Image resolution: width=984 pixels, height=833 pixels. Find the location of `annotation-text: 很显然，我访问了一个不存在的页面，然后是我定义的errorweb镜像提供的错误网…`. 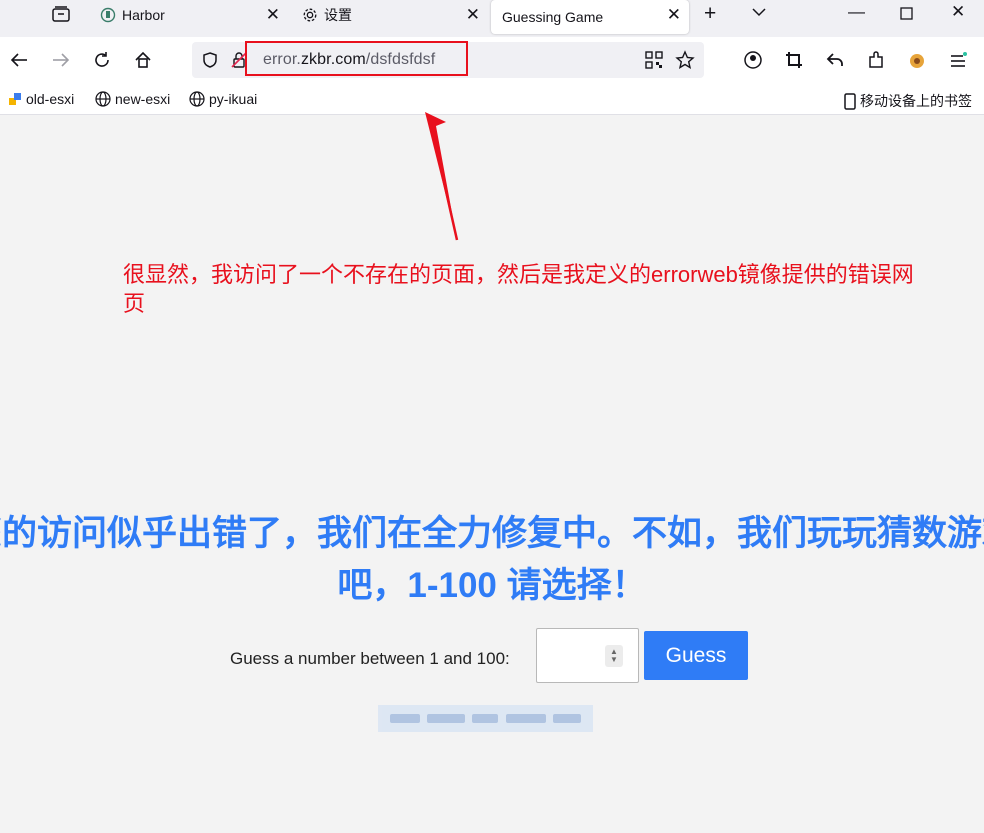

annotation-text: 很显然，我访问了一个不存在的页面，然后是我定义的errorweb镜像提供的错误网… is located at coordinates (518, 289).